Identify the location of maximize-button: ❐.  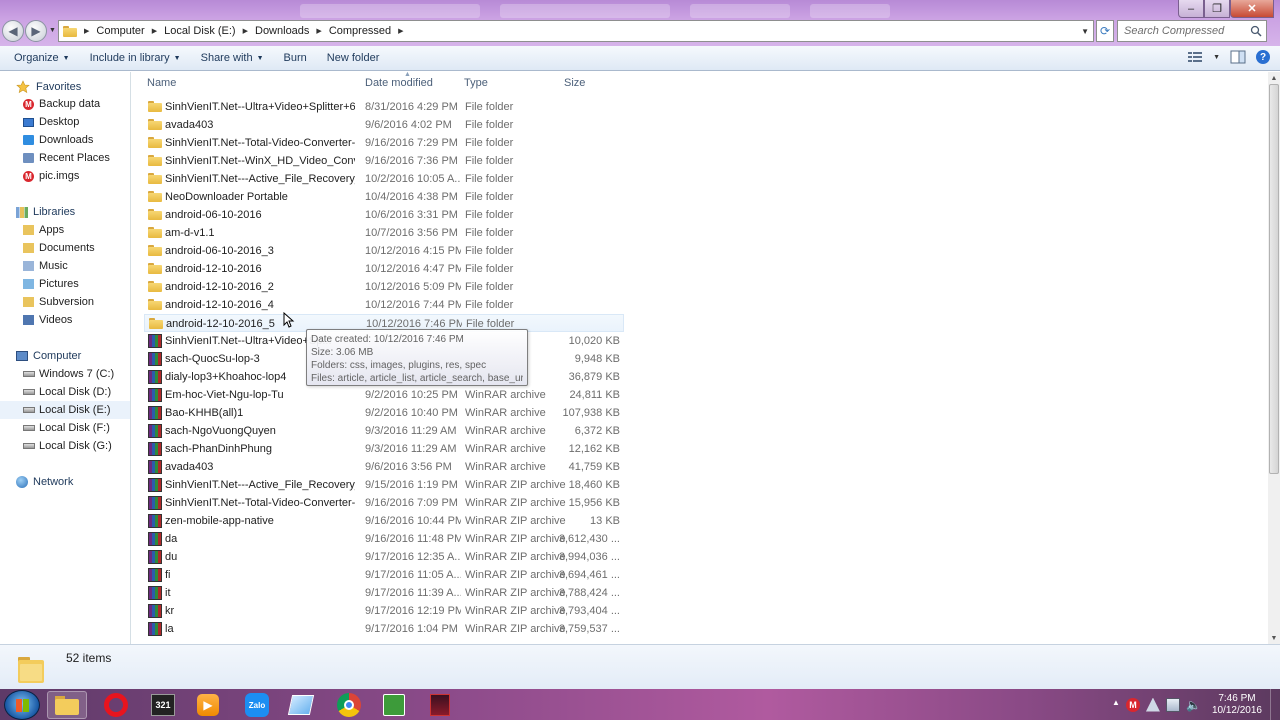
(1217, 9).